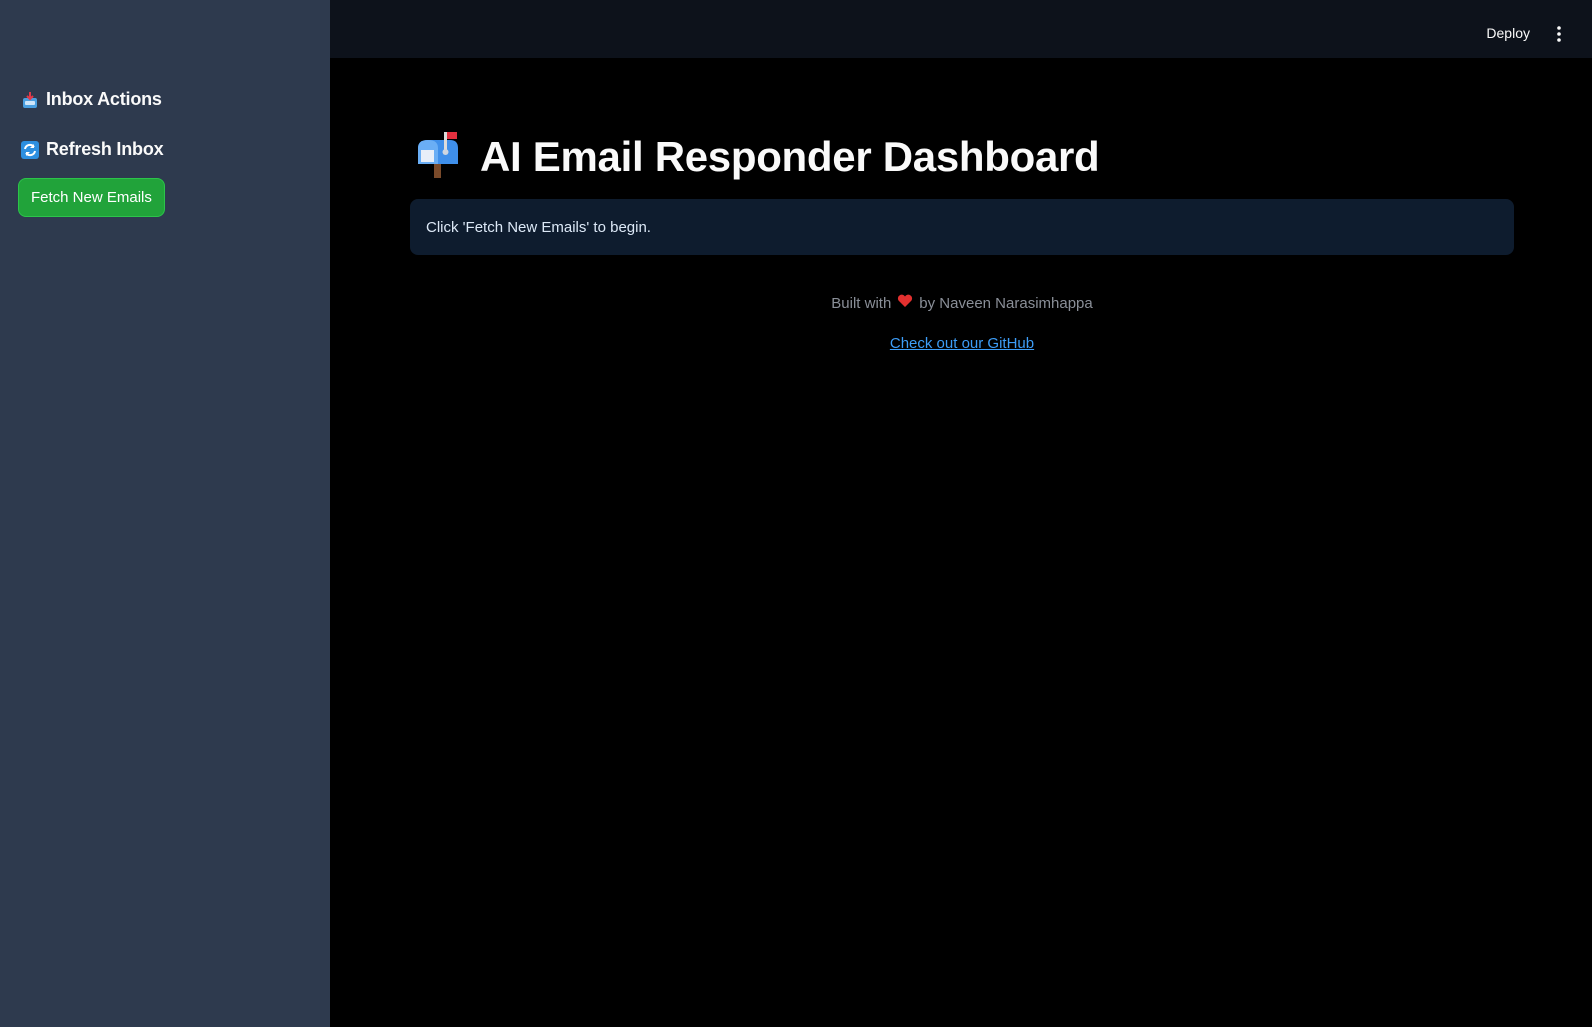 This screenshot has width=1592, height=1027. I want to click on info-alert: Click 'Fetch New Emails' to begin., so click(962, 227).